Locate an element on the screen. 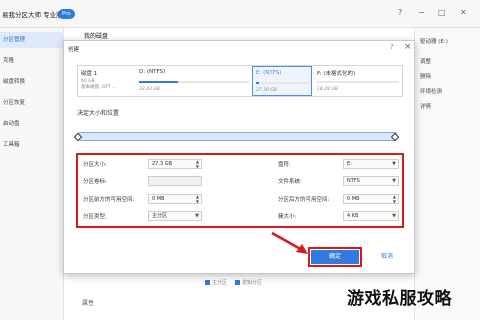 The image size is (480, 320). legend-primary-label: 主分区 is located at coordinates (220, 283).